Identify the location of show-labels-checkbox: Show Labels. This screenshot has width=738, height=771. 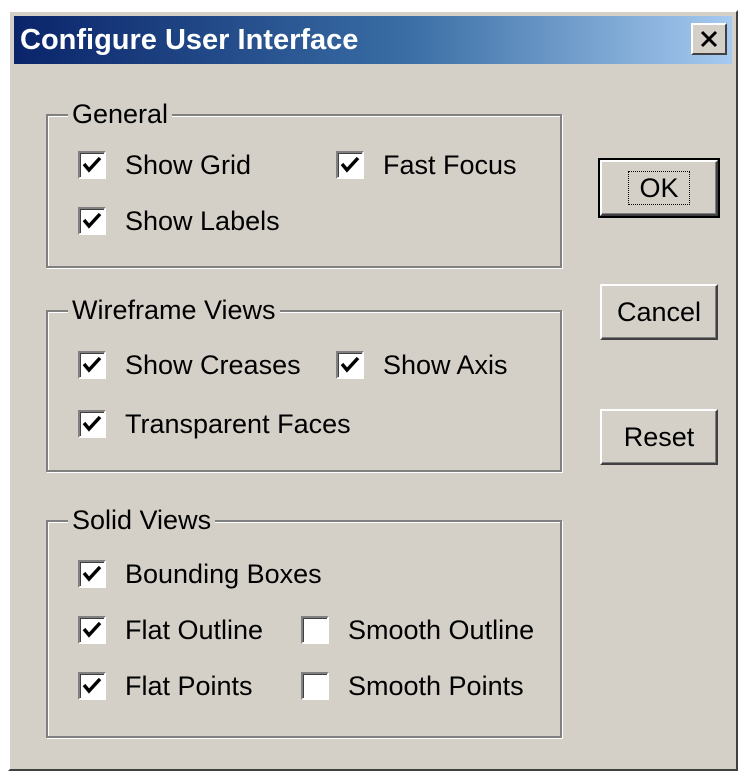
(179, 221).